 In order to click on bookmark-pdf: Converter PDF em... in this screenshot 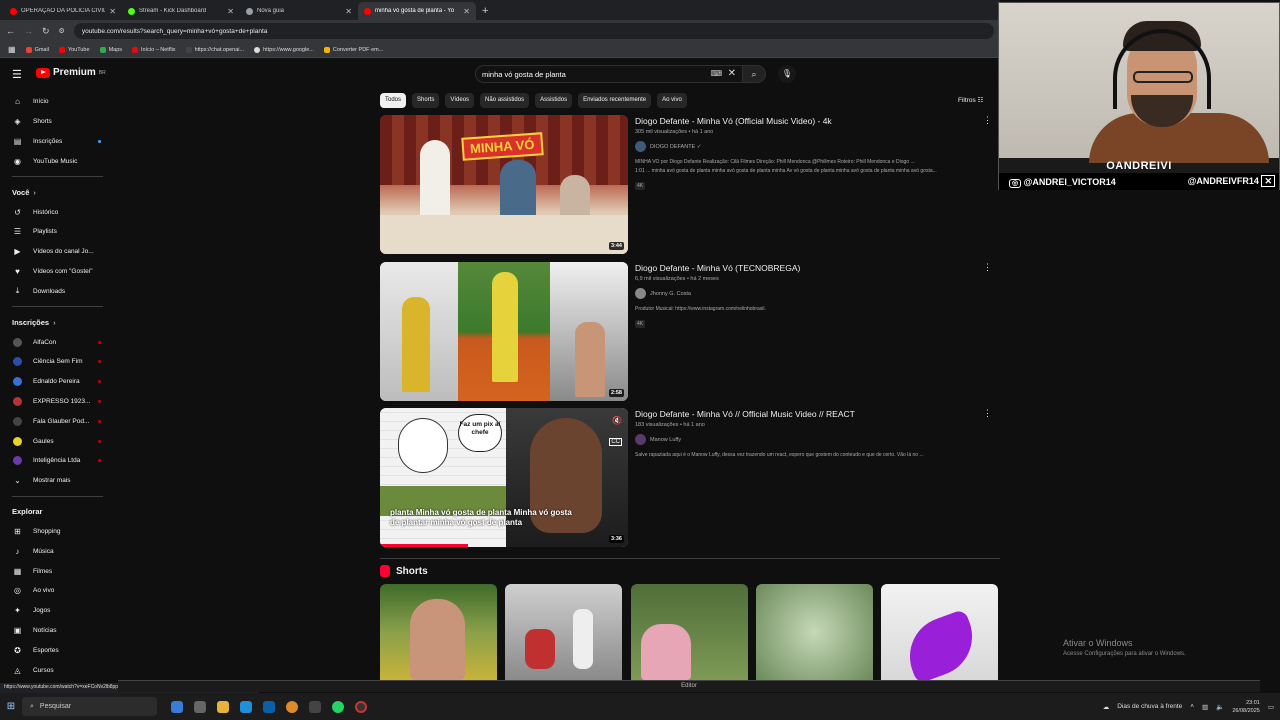, I will do `click(353, 49)`.